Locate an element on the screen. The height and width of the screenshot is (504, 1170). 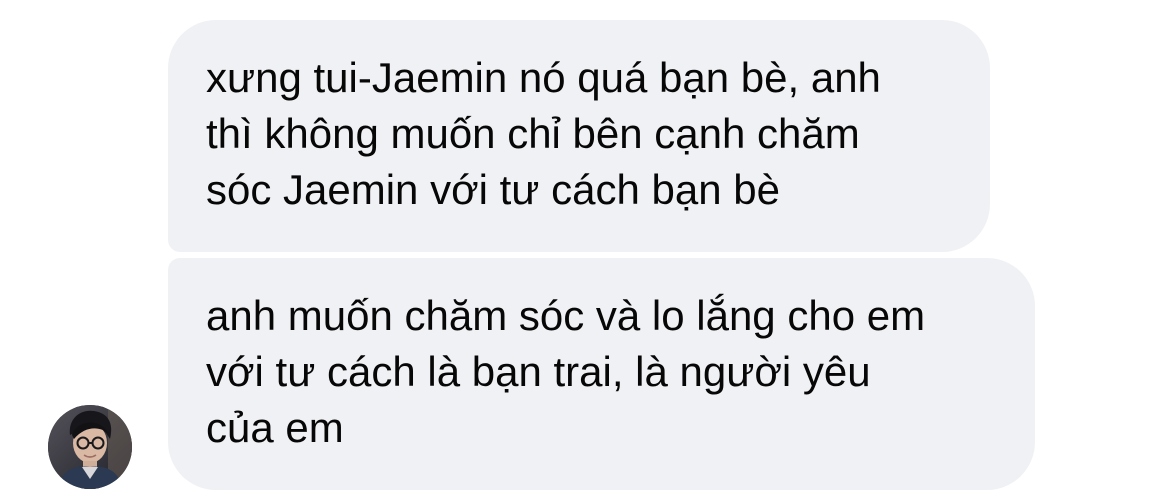
avatar-photo-icon is located at coordinates (90, 447).